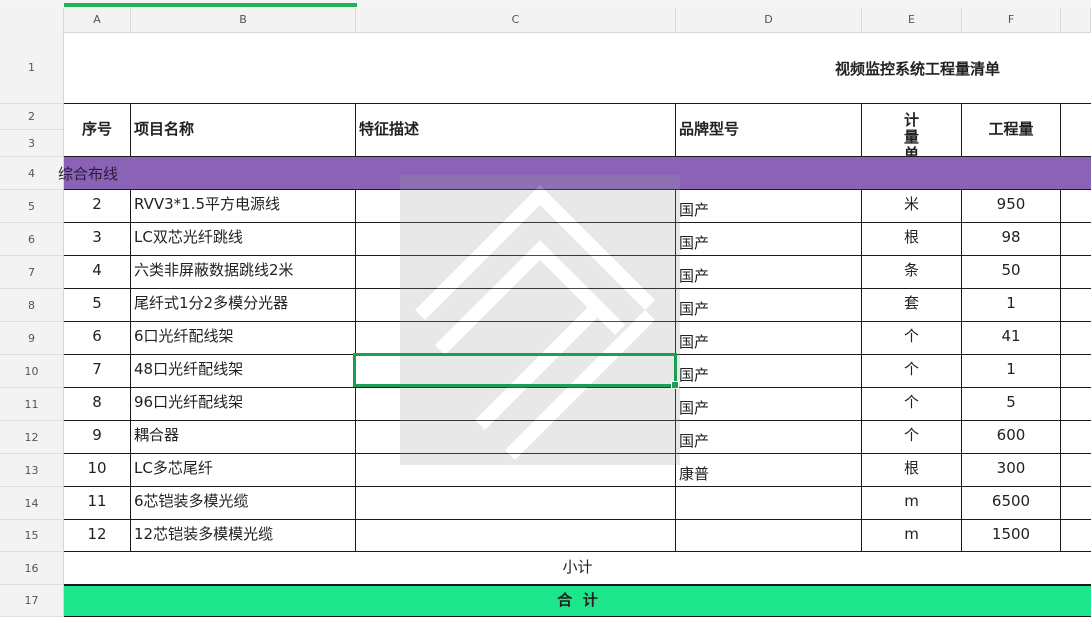 This screenshot has height=623, width=1091. Describe the element at coordinates (912, 206) in the screenshot. I see `cell-unit: 米` at that location.